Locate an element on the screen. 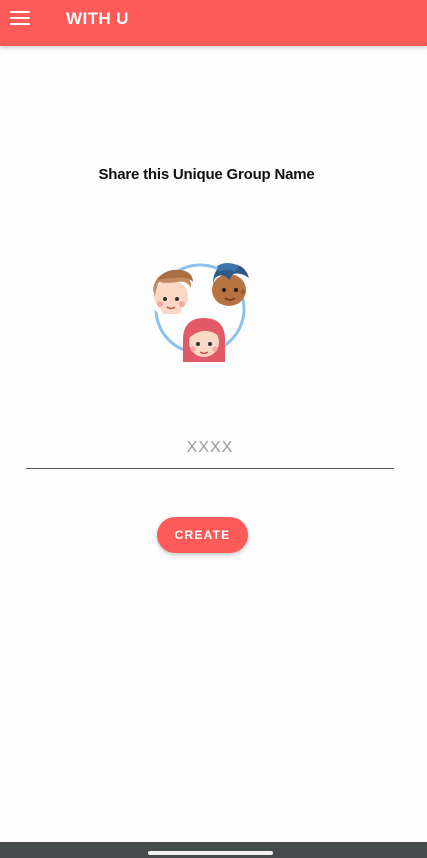  menu-button is located at coordinates (21, 18).